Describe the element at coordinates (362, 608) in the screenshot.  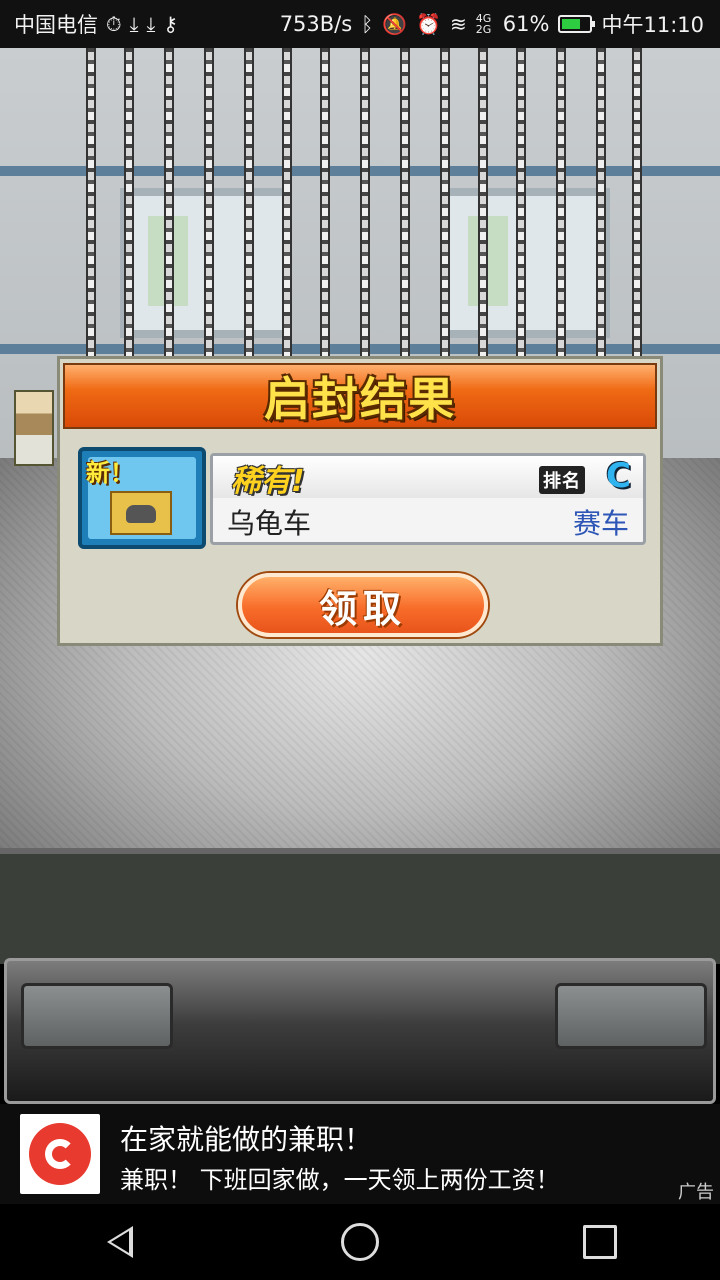
I see `claim-button-label: 领取` at that location.